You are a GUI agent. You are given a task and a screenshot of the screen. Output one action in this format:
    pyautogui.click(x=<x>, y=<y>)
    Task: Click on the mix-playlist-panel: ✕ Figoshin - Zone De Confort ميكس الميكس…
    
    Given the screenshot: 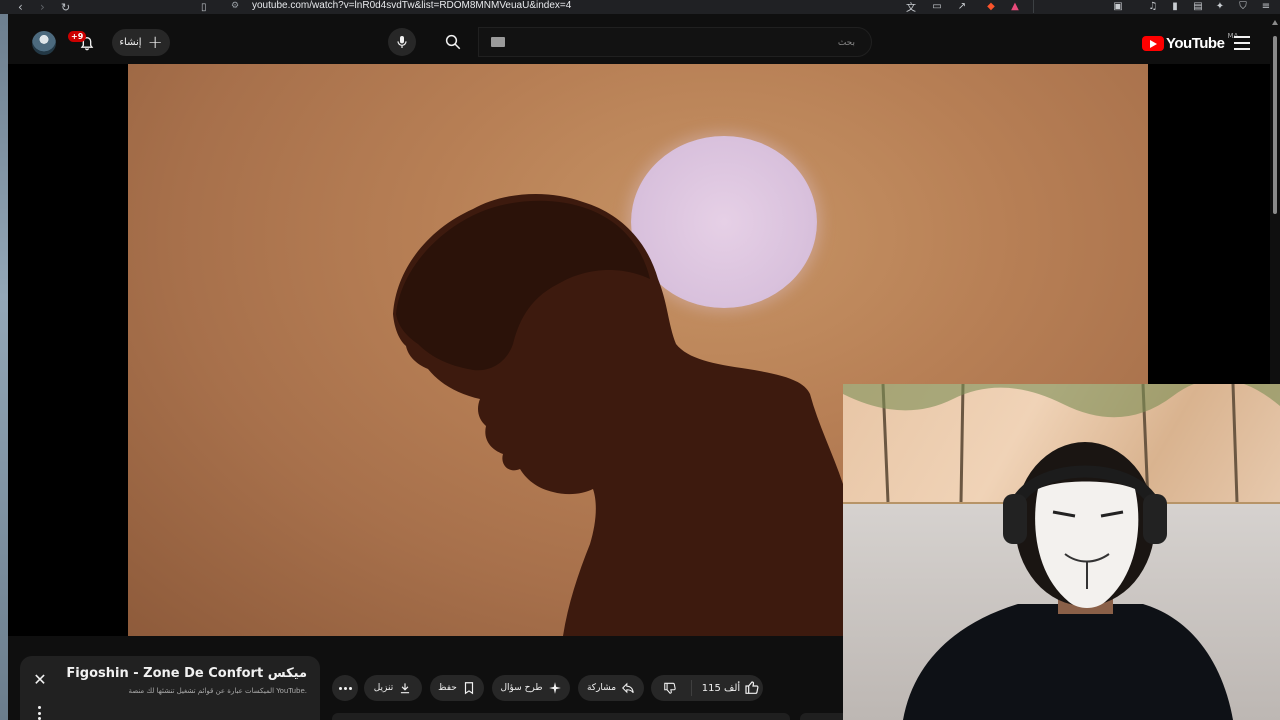 What is the action you would take?
    pyautogui.click(x=170, y=688)
    